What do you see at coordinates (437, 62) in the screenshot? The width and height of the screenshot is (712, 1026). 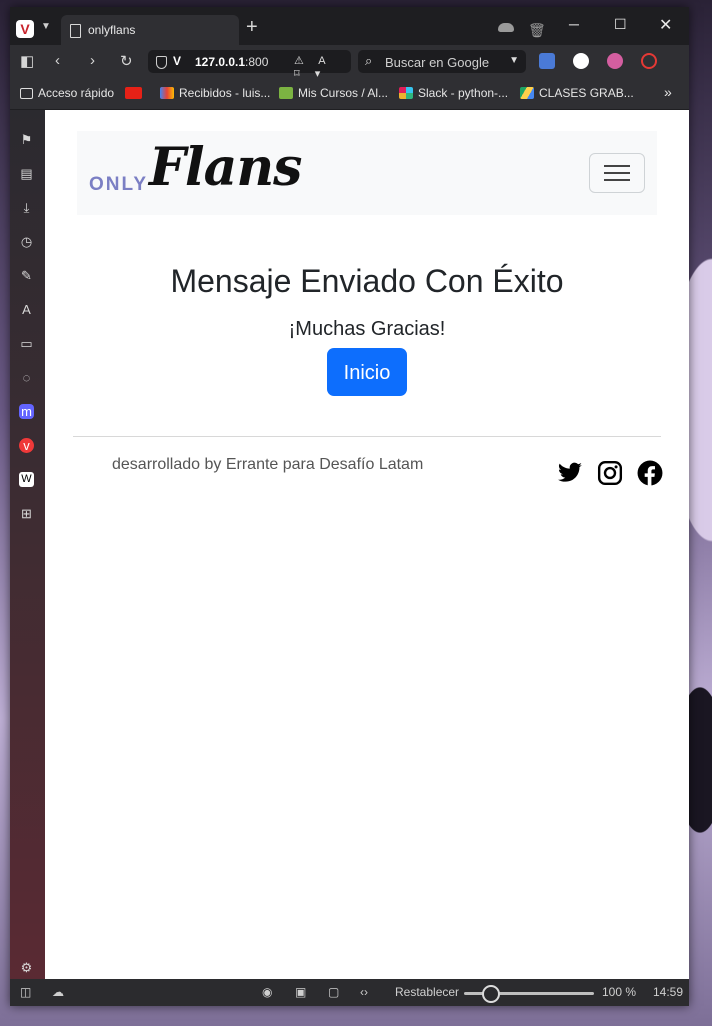 I see `search-placeholder: Buscar en Google` at bounding box center [437, 62].